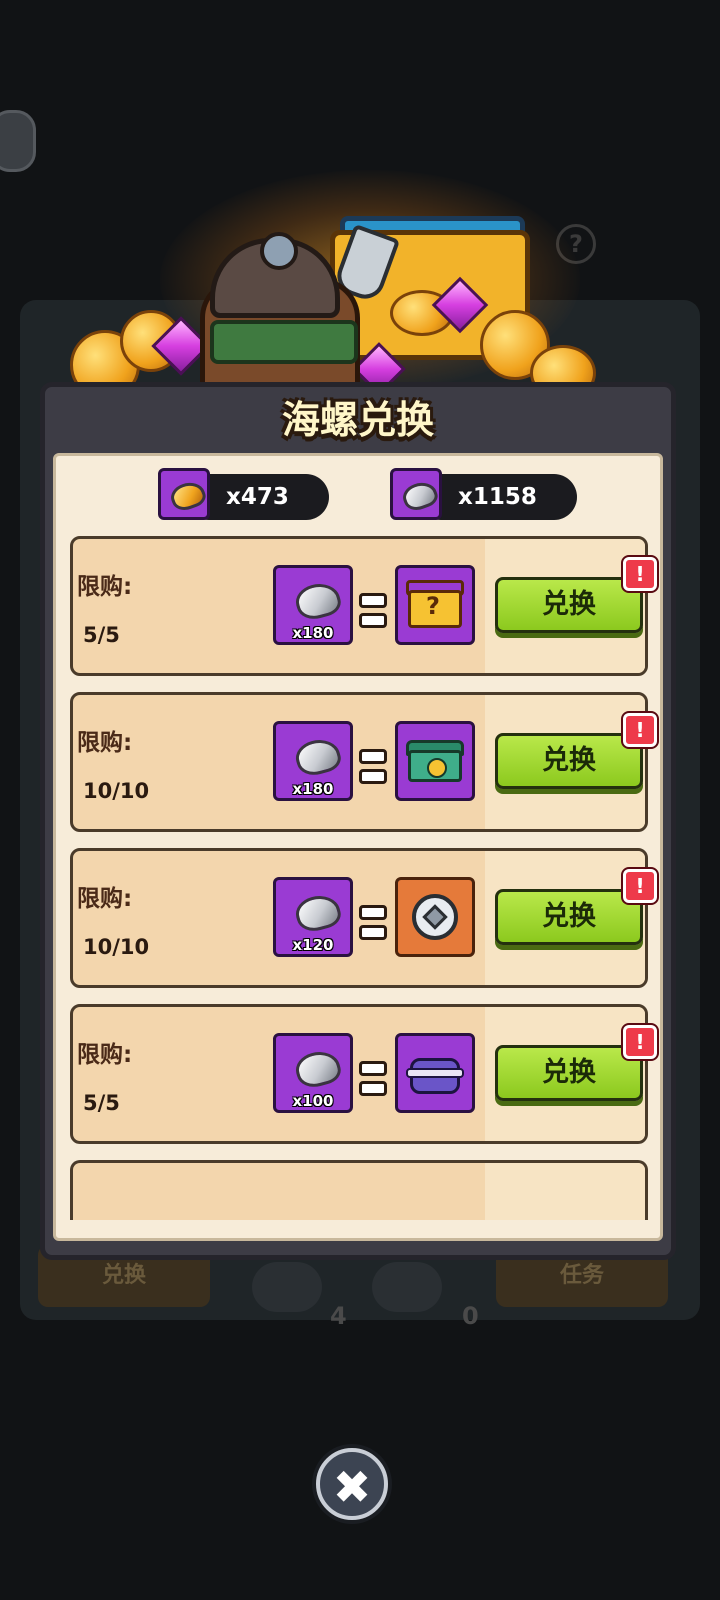 Image resolution: width=720 pixels, height=1600 pixels. I want to click on exchange-row: 限购: 10/10 x180 兑换, so click(359, 762).